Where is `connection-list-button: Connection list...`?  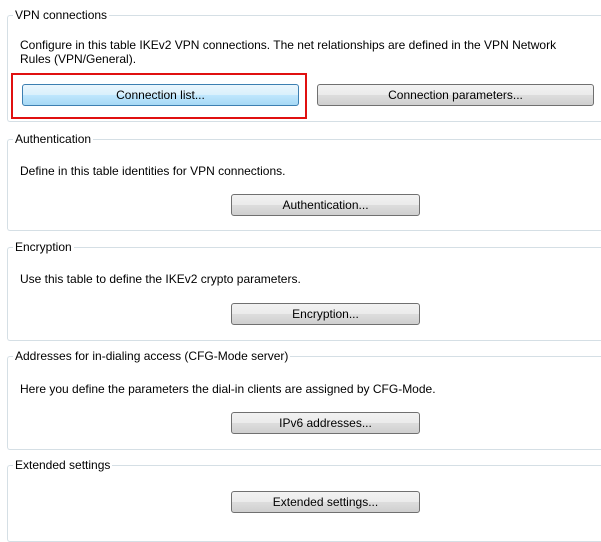
connection-list-button: Connection list... is located at coordinates (160, 95).